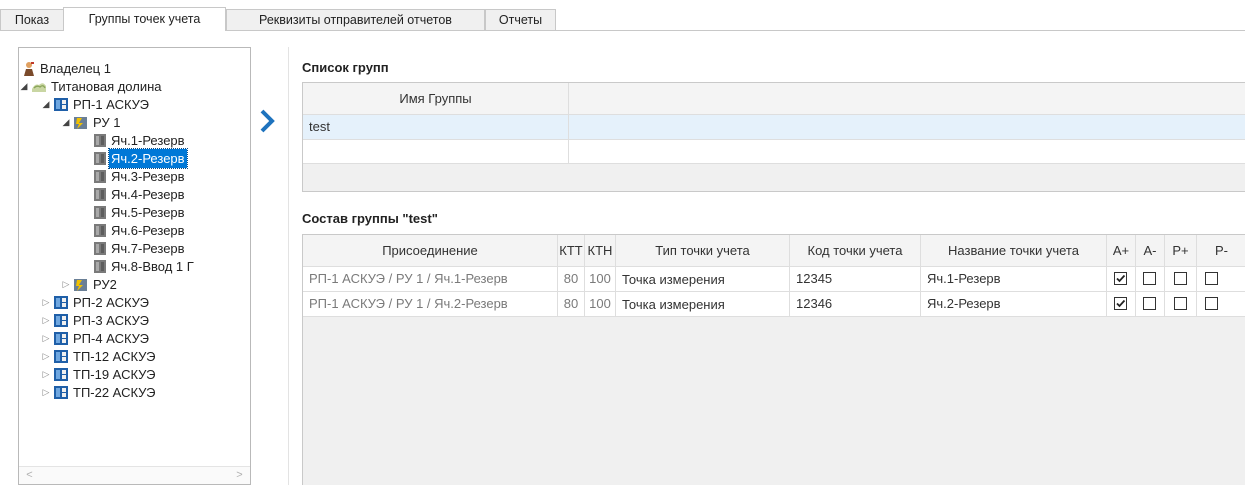 This screenshot has width=1245, height=485. What do you see at coordinates (855, 251) in the screenshot?
I see `column-header-code: Код точки учета` at bounding box center [855, 251].